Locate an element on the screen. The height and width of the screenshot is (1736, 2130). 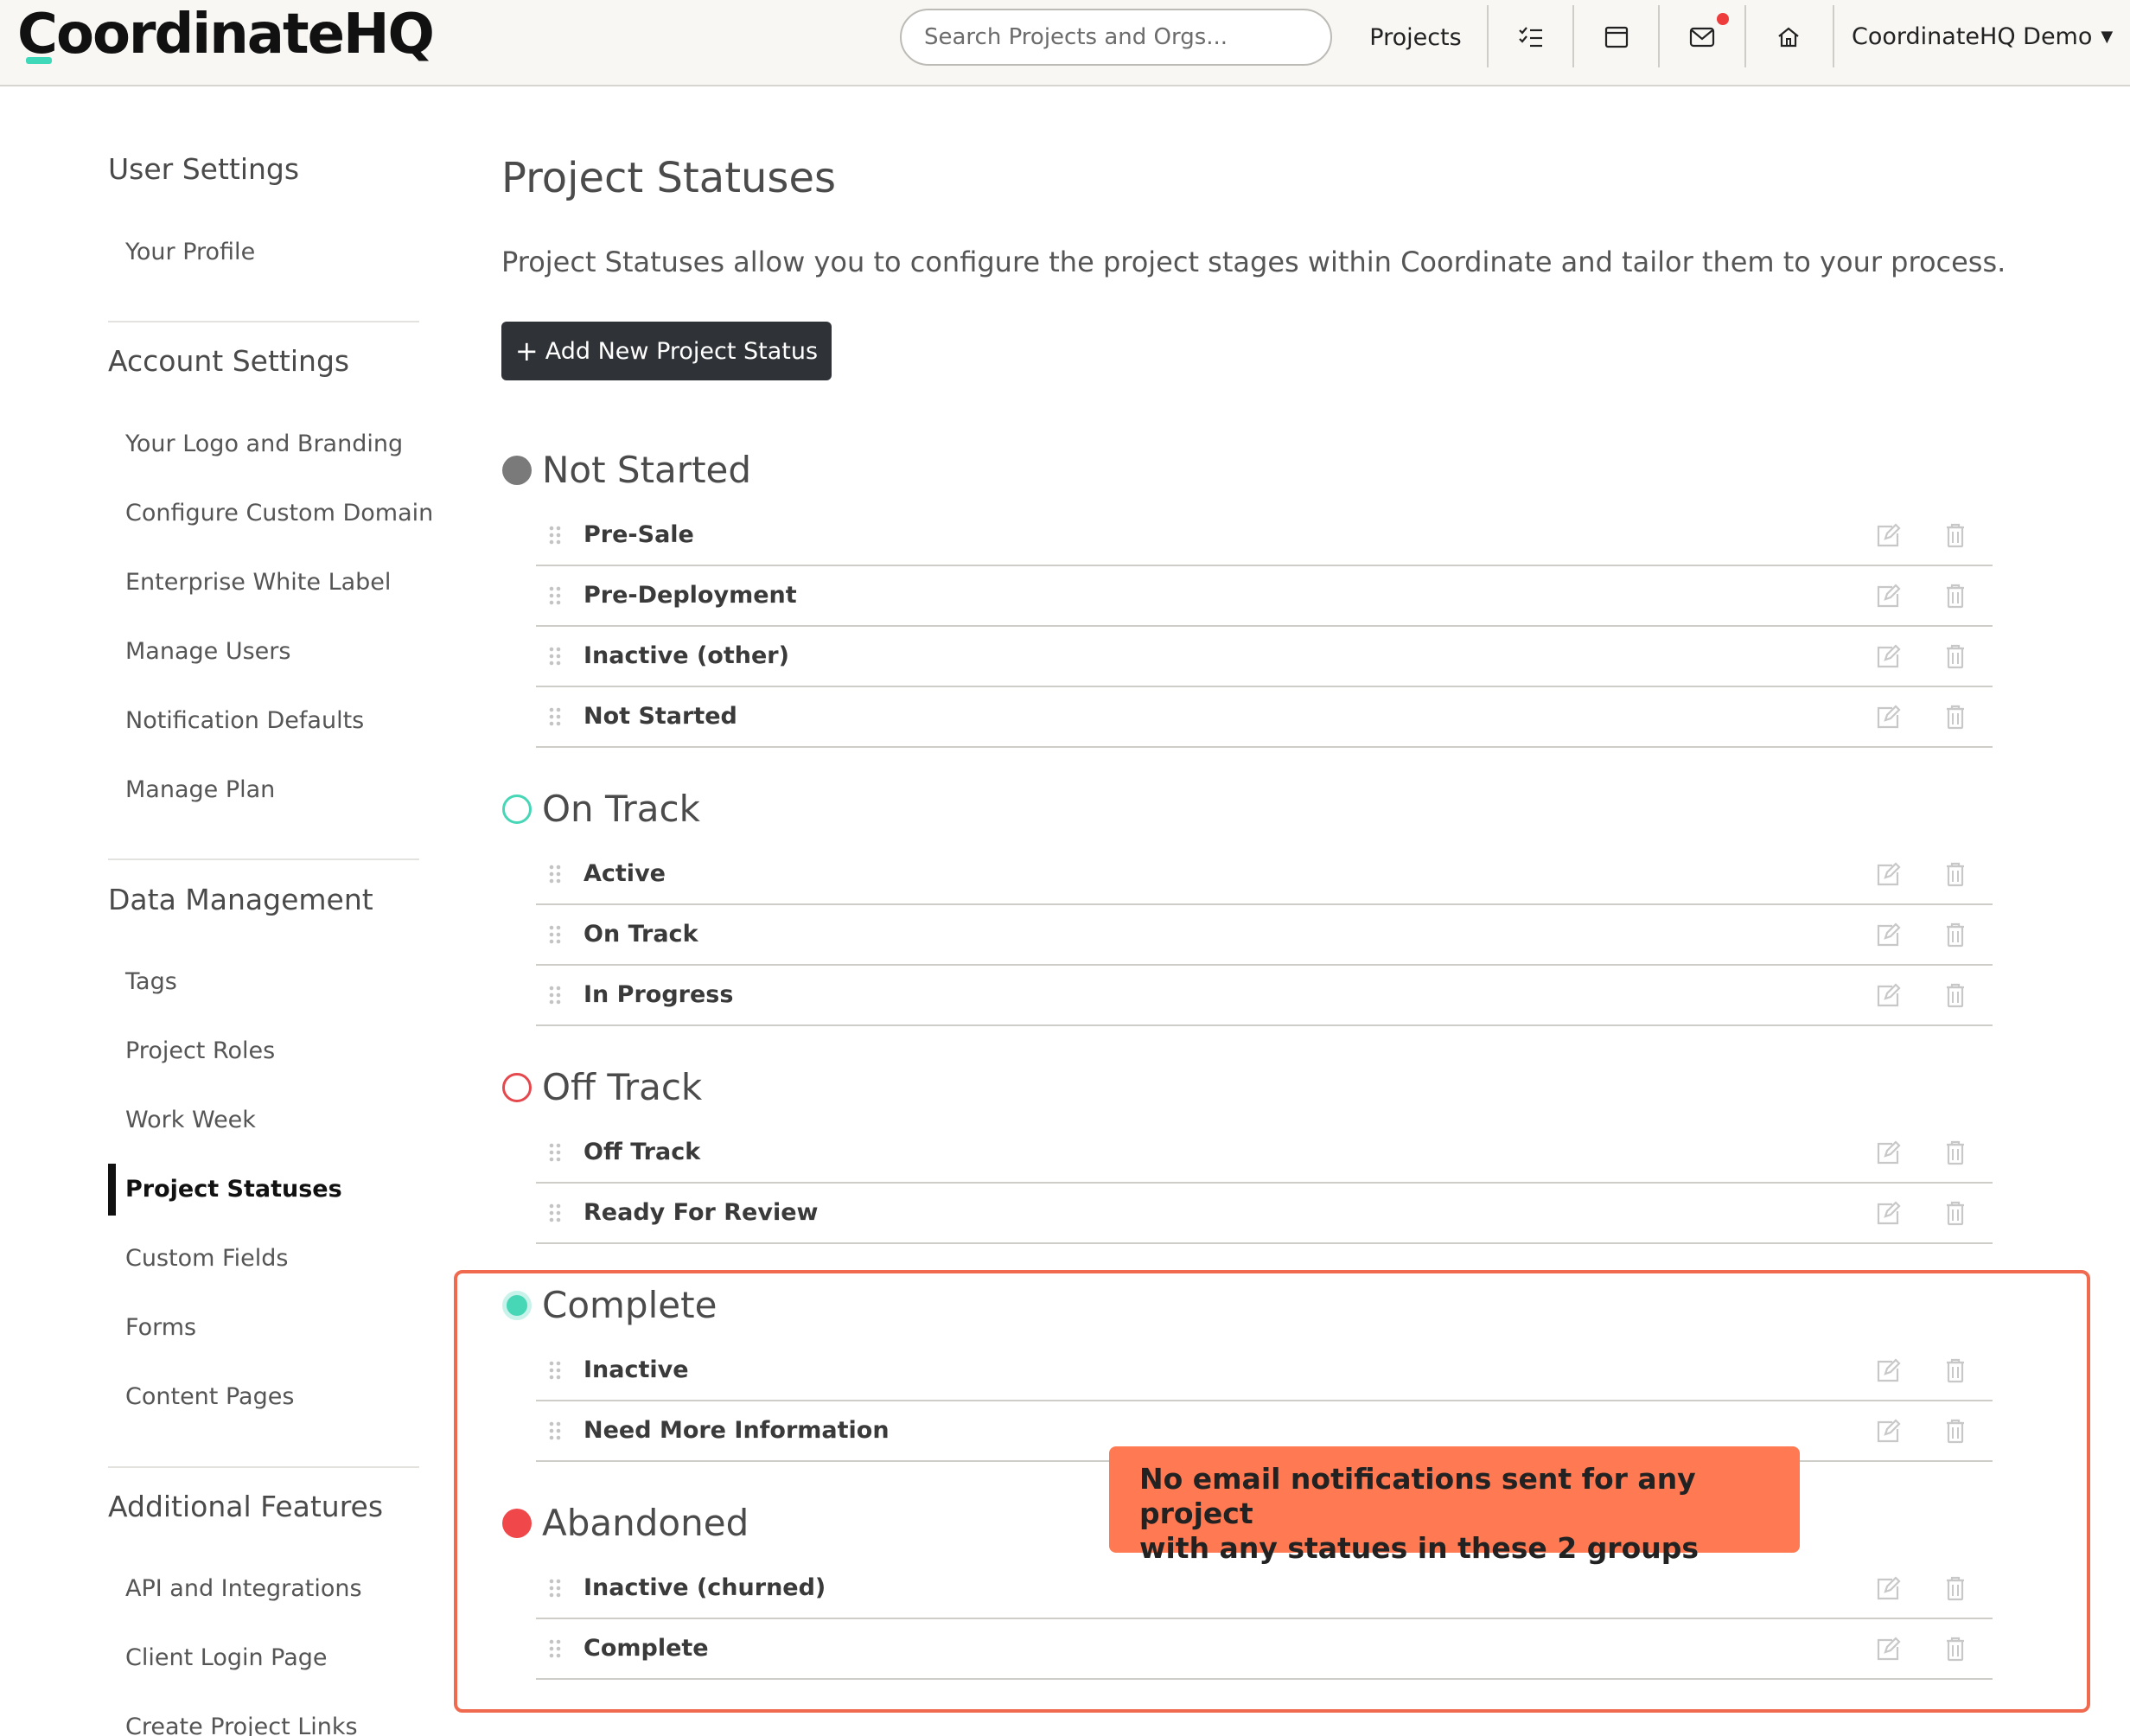
sidebar-item-forms: Forms is located at coordinates (160, 1328).